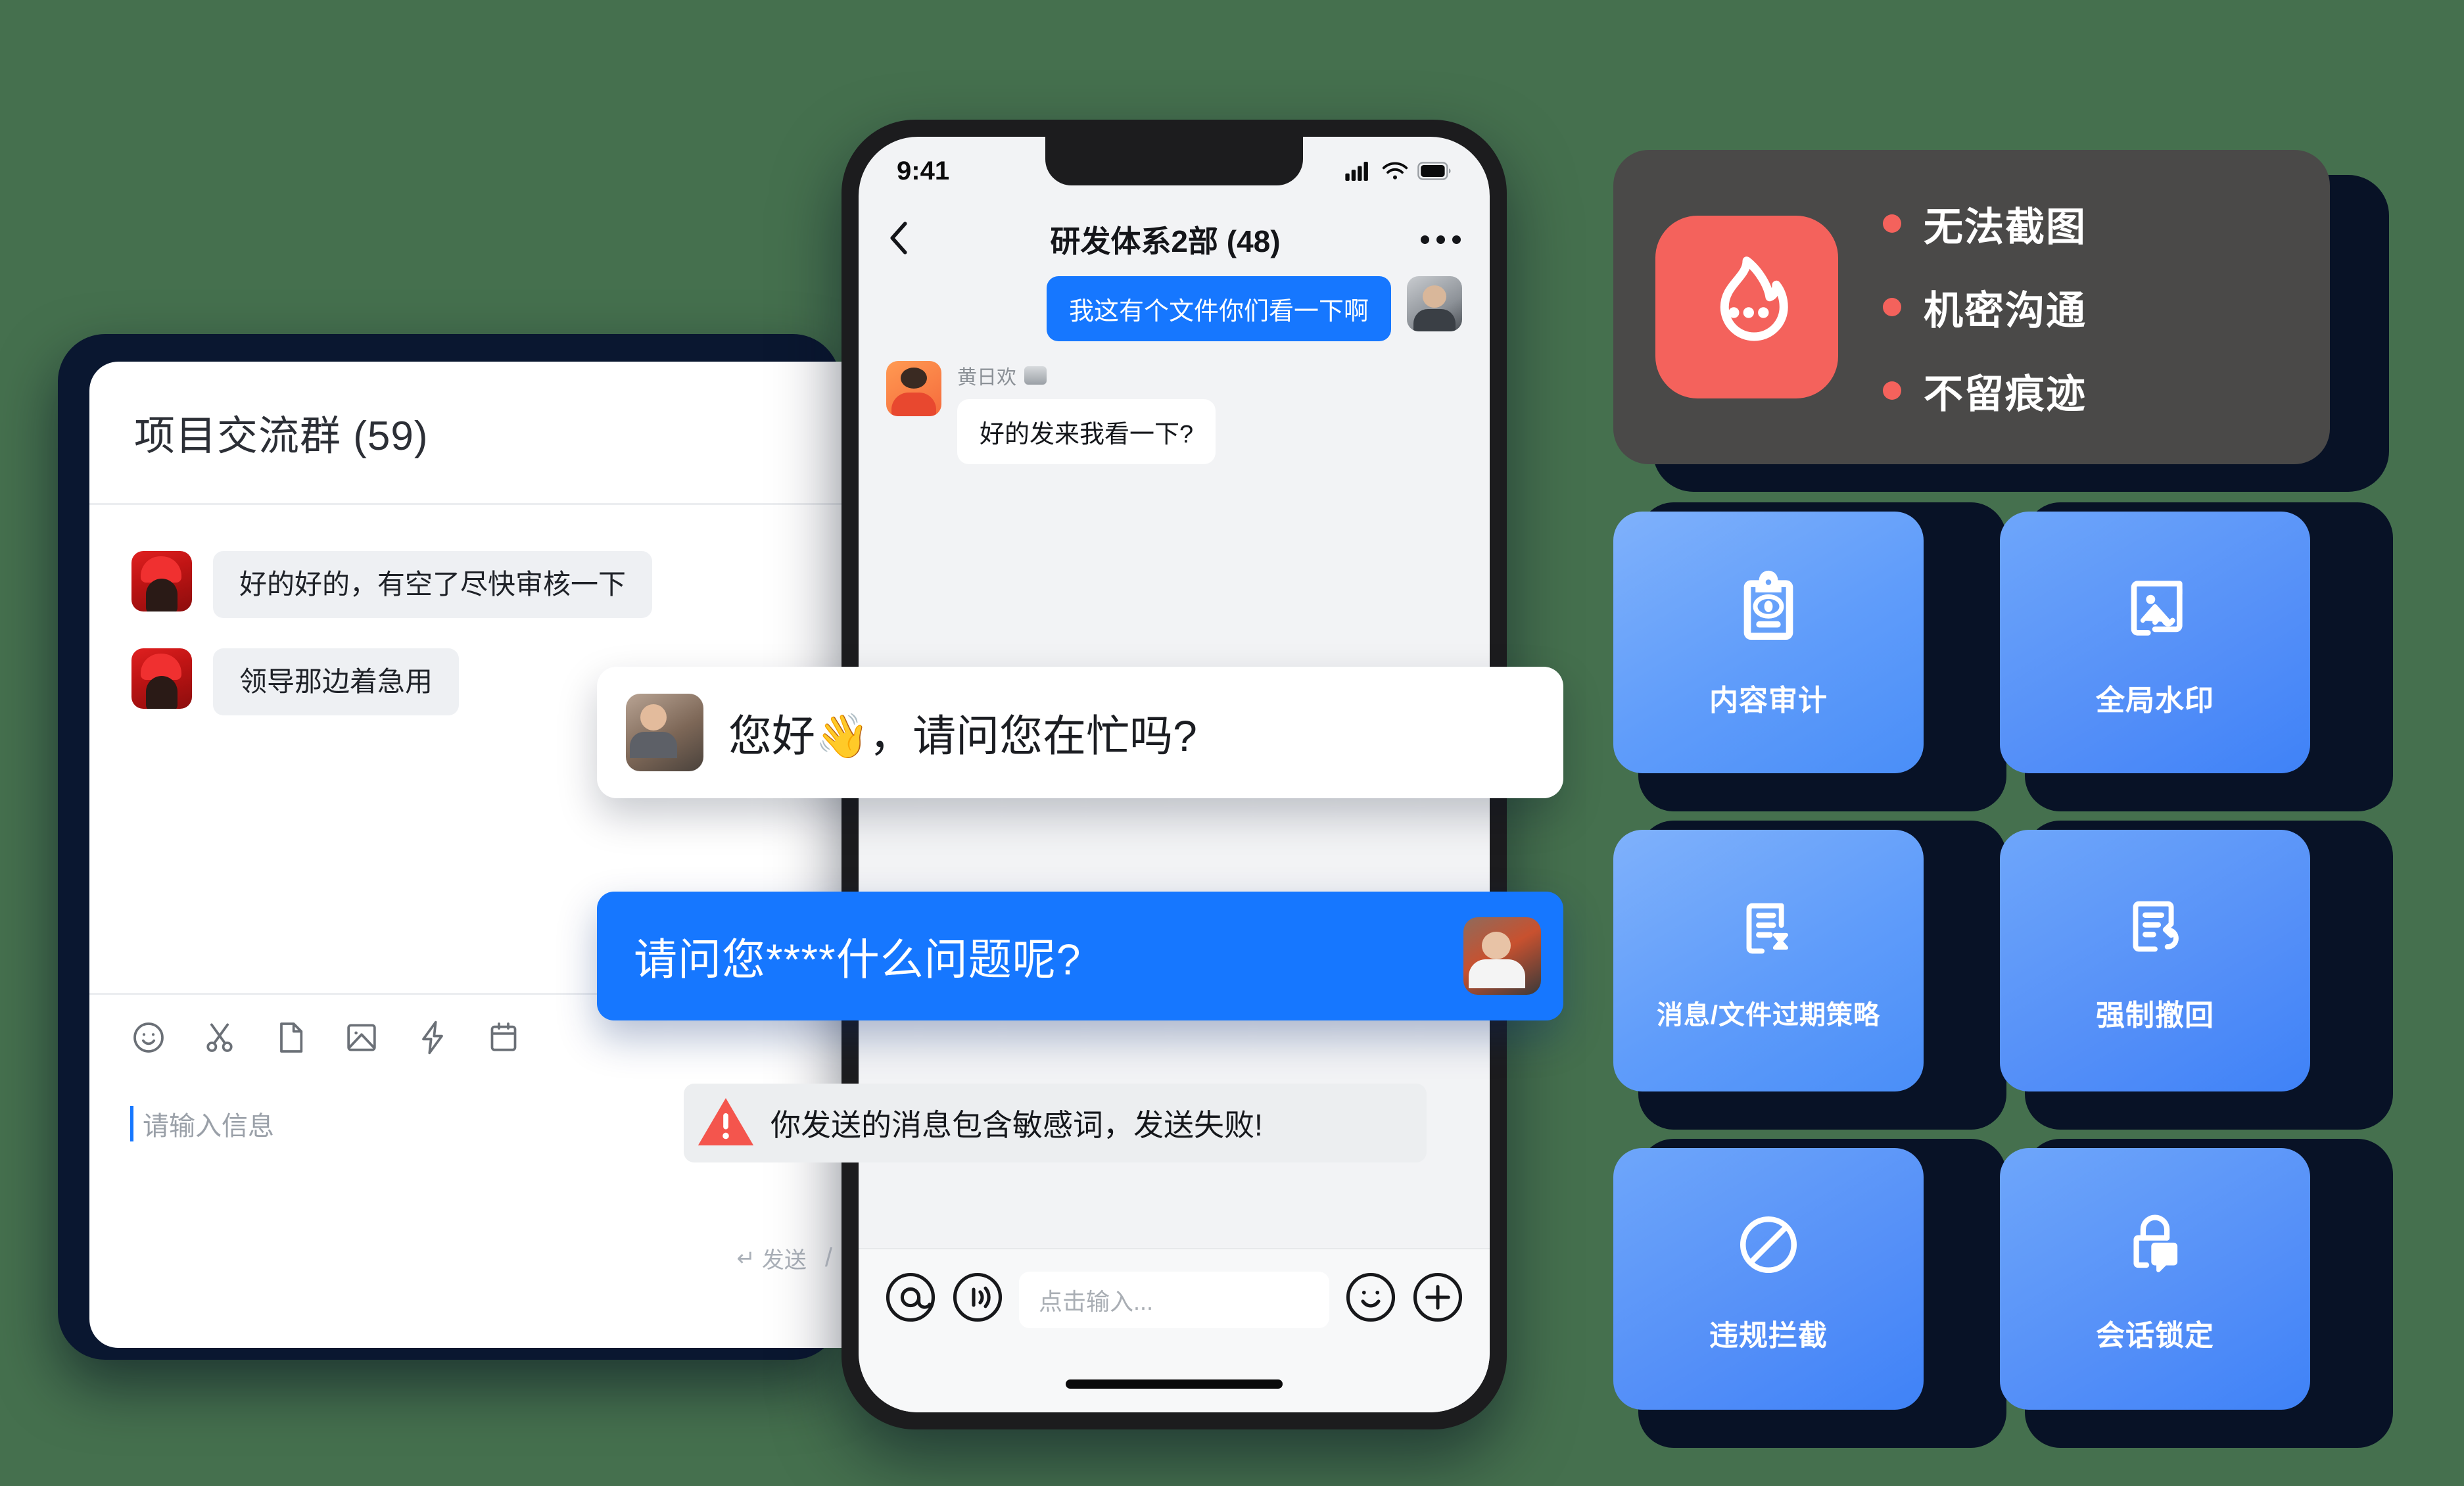 The height and width of the screenshot is (1486, 2464). Describe the element at coordinates (1395, 171) in the screenshot. I see `wifi-icon` at that location.